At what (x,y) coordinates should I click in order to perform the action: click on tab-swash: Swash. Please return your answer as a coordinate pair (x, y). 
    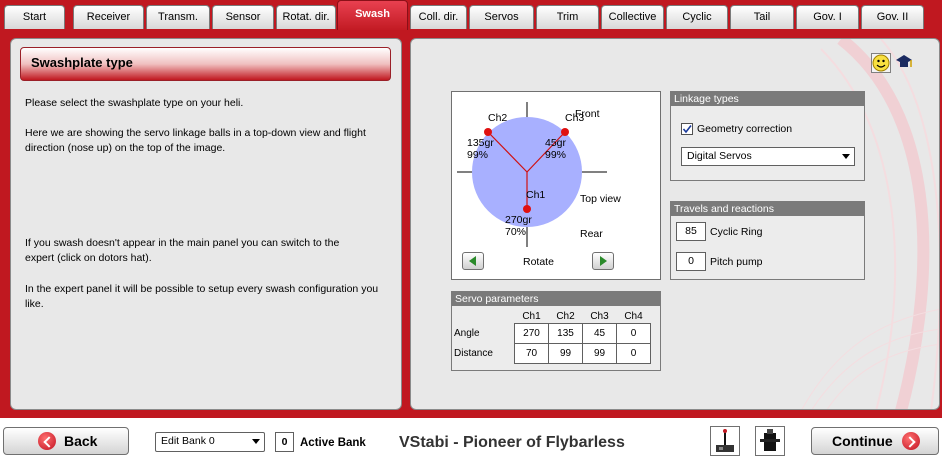
    Looking at the image, I should click on (372, 16).